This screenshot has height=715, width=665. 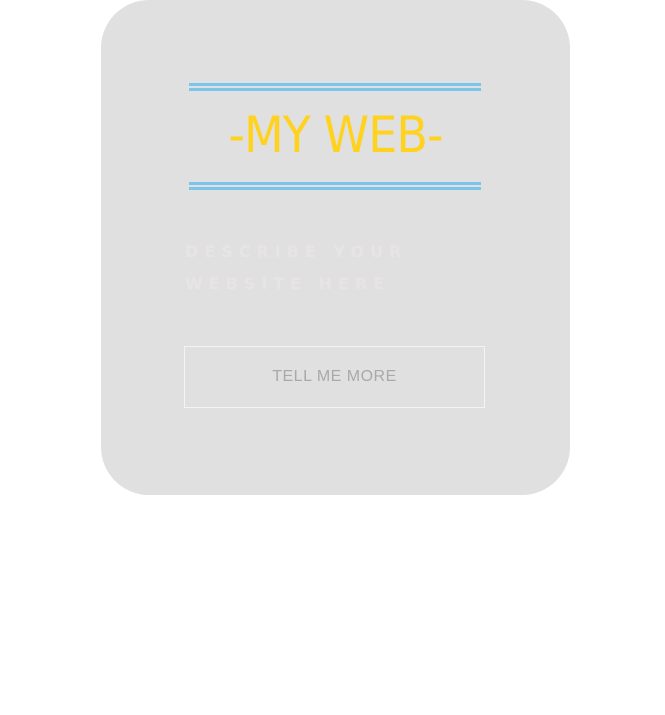 I want to click on site-title: -MY WEB-, so click(x=335, y=135).